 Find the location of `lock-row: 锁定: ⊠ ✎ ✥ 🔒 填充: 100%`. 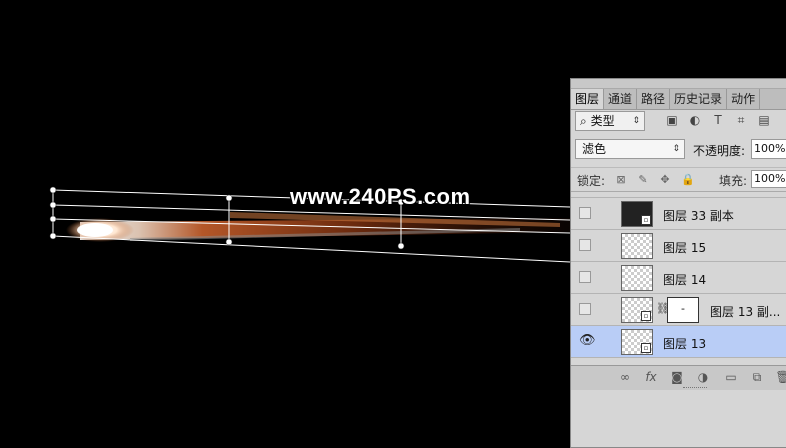

lock-row: 锁定: ⊠ ✎ ✥ 🔒 填充: 100% is located at coordinates (678, 178).